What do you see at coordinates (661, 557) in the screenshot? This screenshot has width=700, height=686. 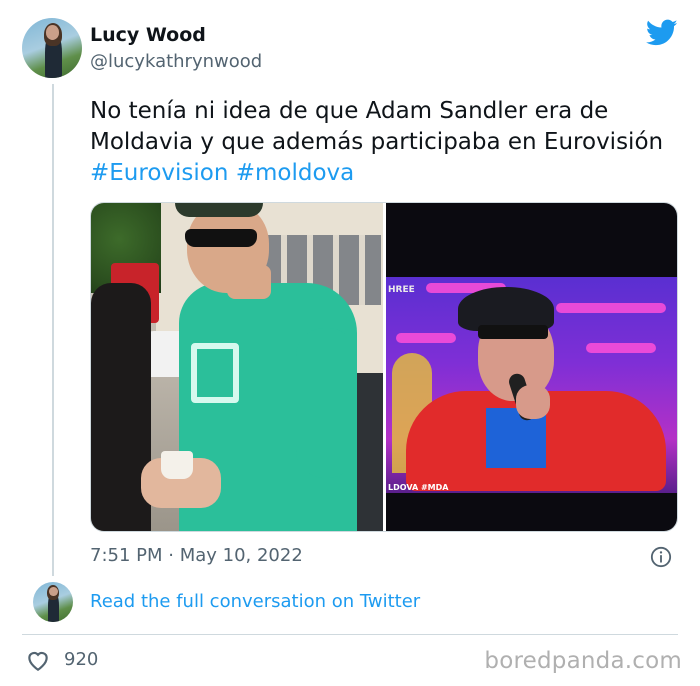 I see `info-icon` at bounding box center [661, 557].